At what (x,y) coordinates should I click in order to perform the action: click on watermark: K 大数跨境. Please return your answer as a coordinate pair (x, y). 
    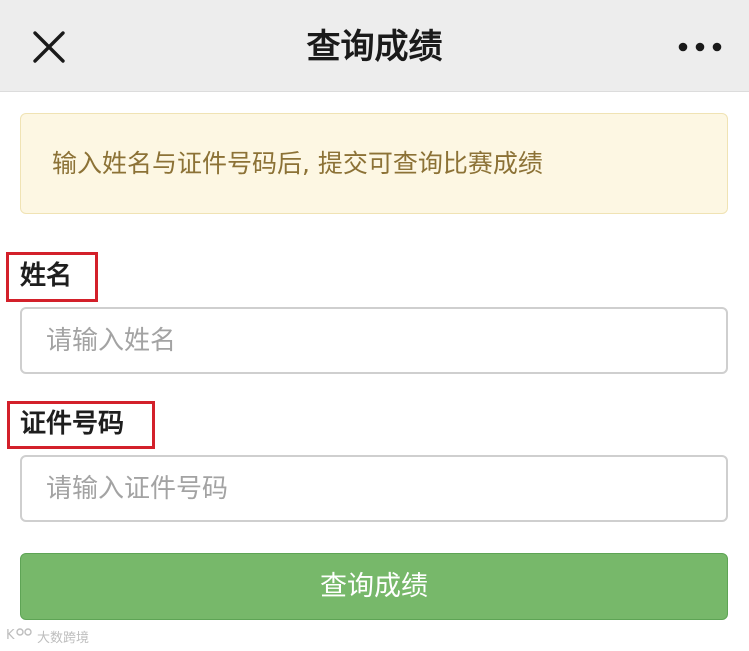
    Looking at the image, I should click on (47, 636).